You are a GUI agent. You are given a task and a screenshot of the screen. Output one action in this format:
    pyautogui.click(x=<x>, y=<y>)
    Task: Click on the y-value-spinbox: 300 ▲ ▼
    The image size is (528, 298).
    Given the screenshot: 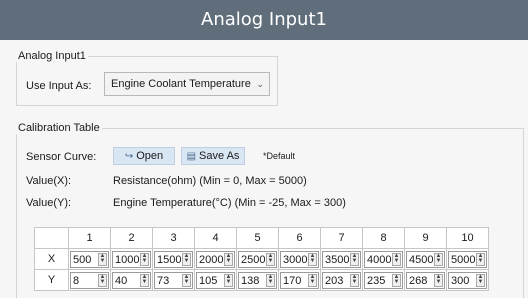 What is the action you would take?
    pyautogui.click(x=467, y=280)
    